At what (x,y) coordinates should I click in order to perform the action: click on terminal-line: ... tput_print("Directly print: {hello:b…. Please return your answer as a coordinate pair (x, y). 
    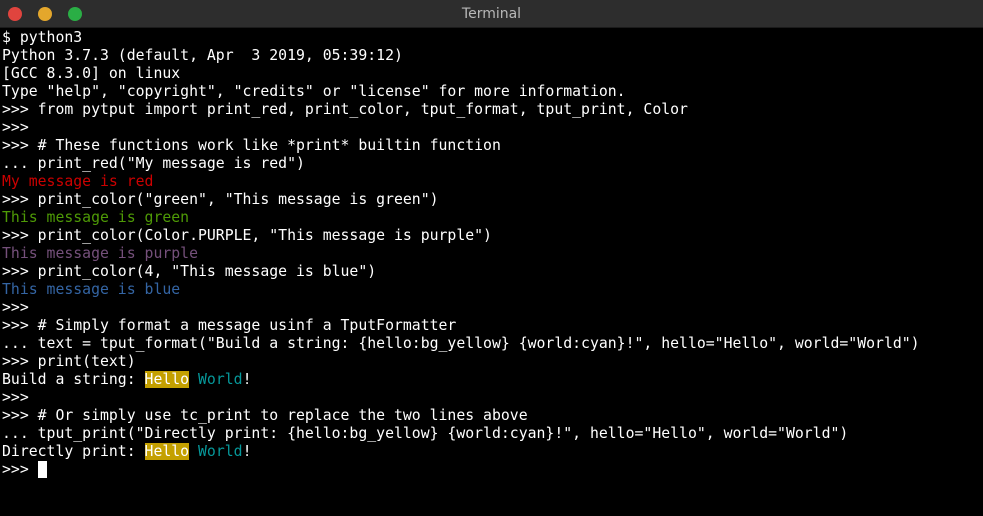
    Looking at the image, I should click on (491, 434).